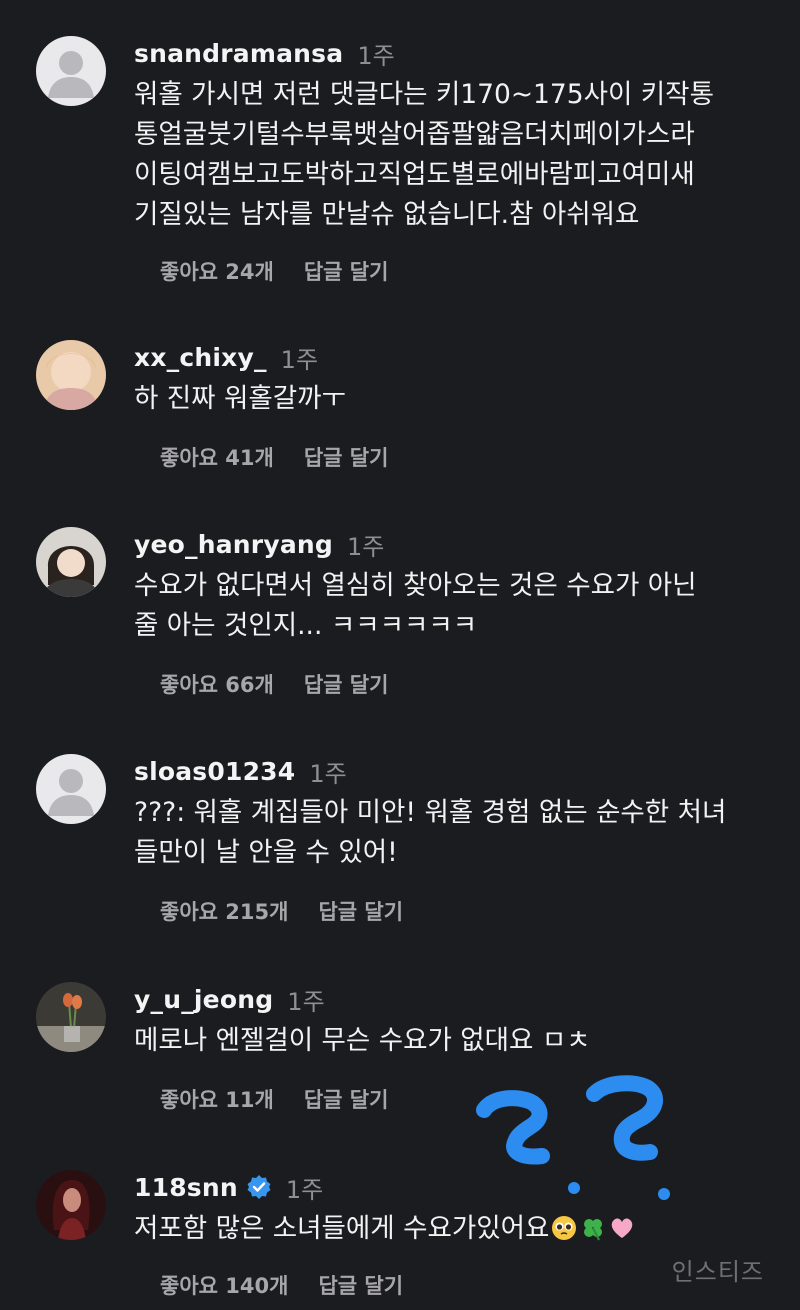 The width and height of the screenshot is (800, 1310). I want to click on four-leaf-clover-icon, so click(593, 1228).